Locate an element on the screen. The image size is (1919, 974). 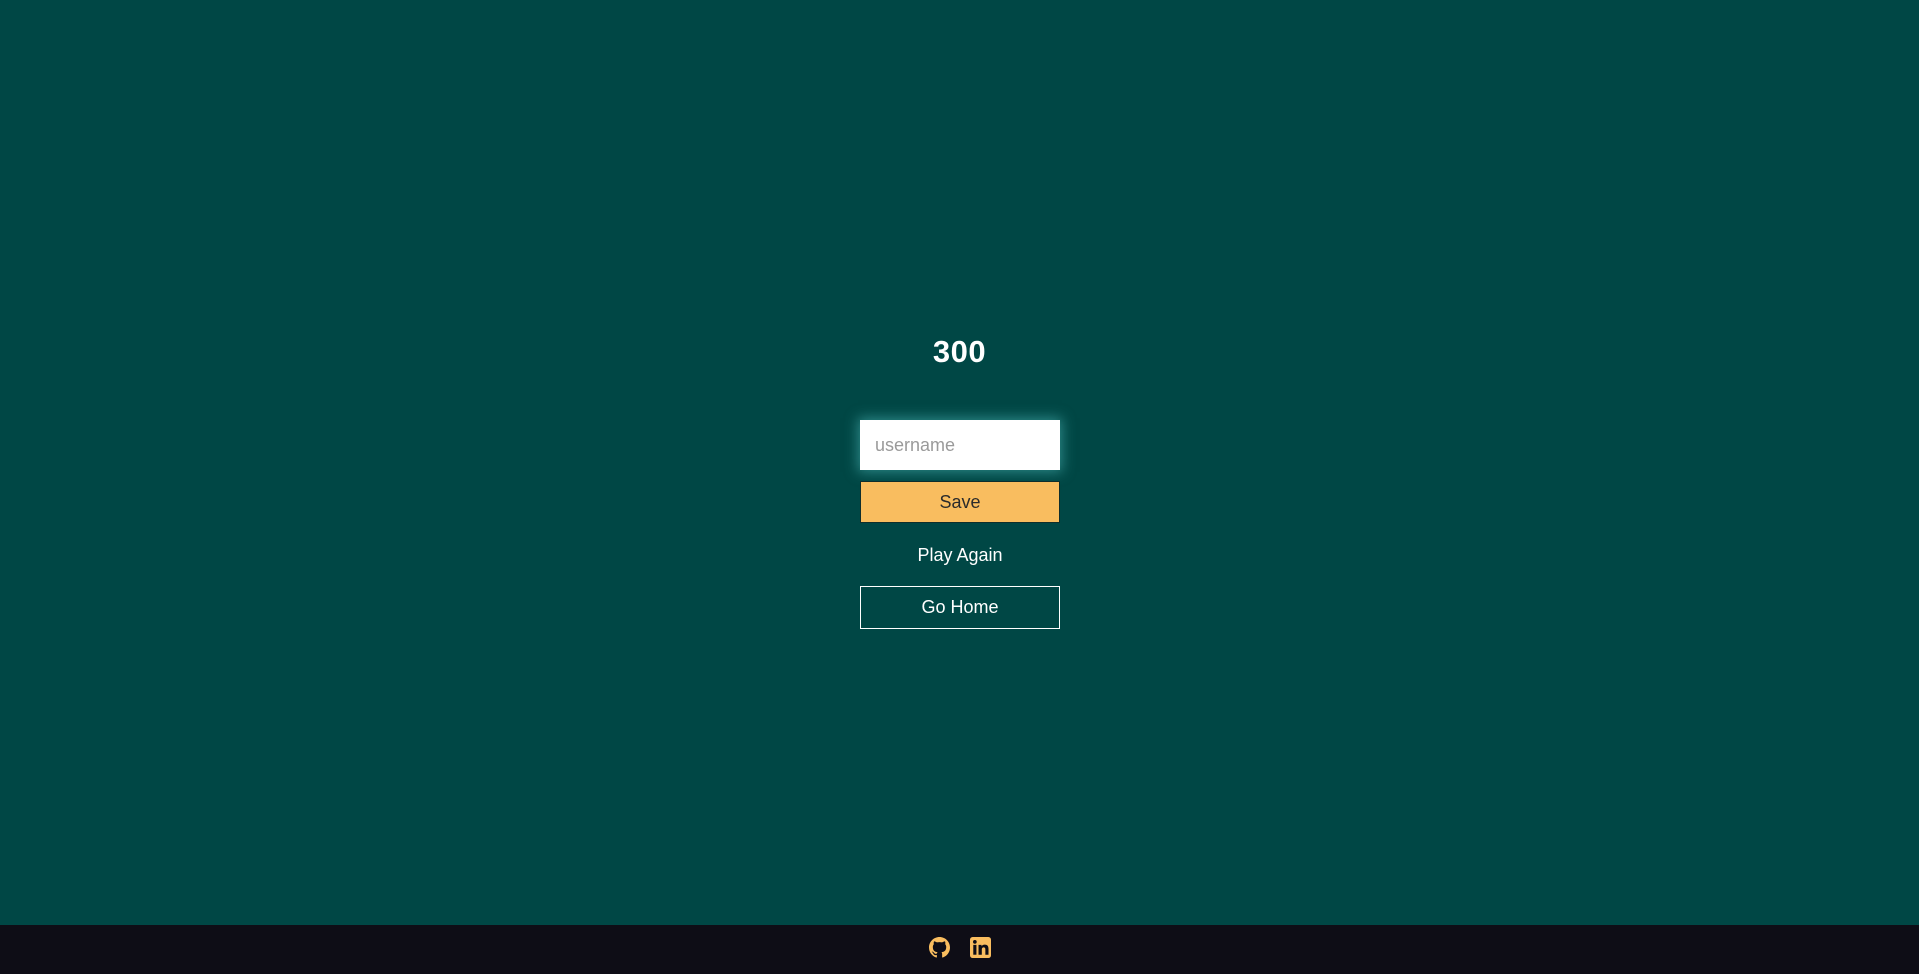
play-again-link: Play Again is located at coordinates (960, 555).